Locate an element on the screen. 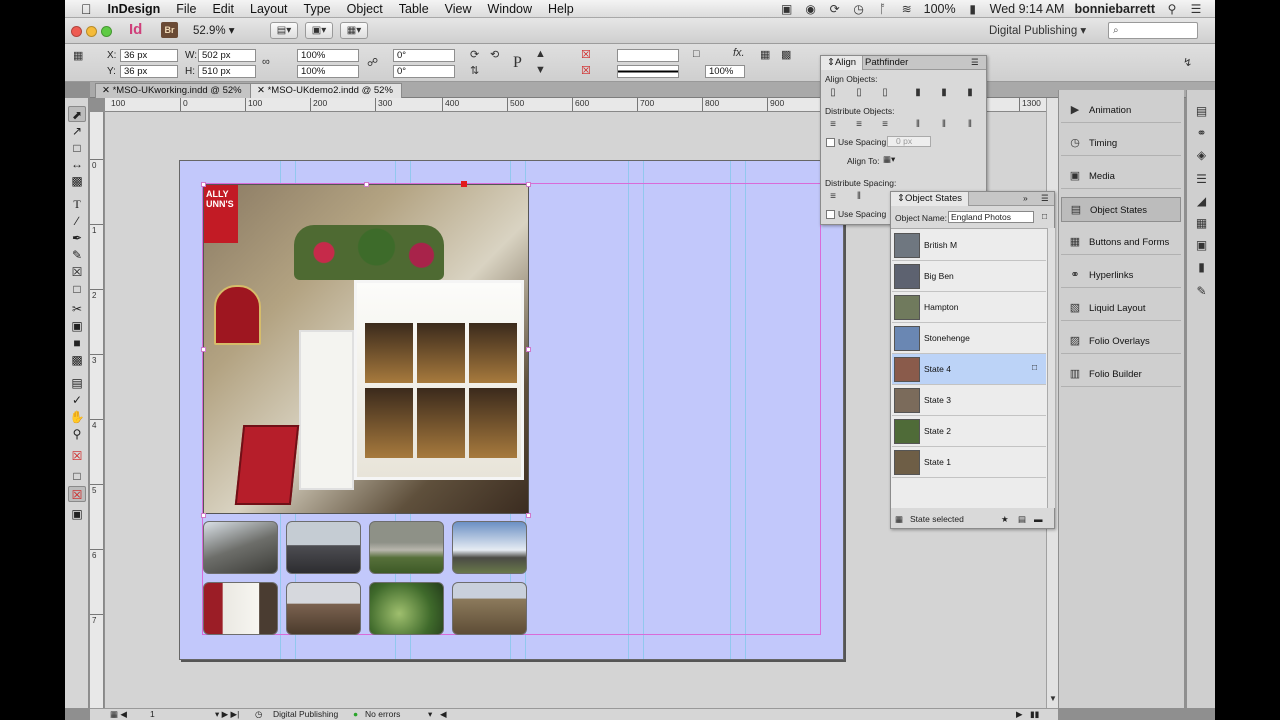 This screenshot has height=720, width=1280. state-row: State 3 is located at coordinates (969, 400).